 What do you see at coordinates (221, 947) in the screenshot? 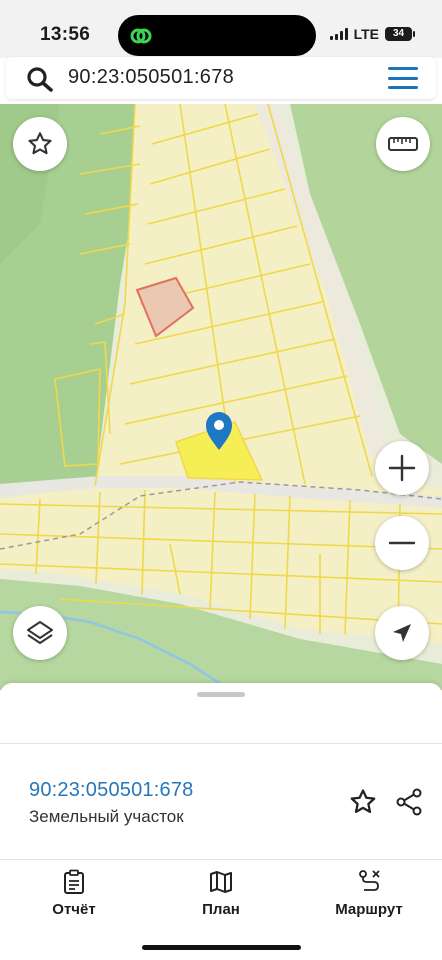
I see `home-indicator` at bounding box center [221, 947].